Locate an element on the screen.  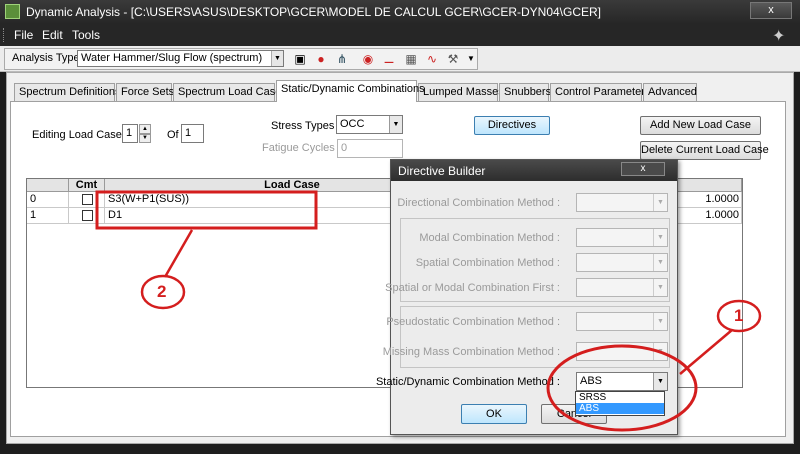
missing-mass-select: ▼ is located at coordinates (622, 351).